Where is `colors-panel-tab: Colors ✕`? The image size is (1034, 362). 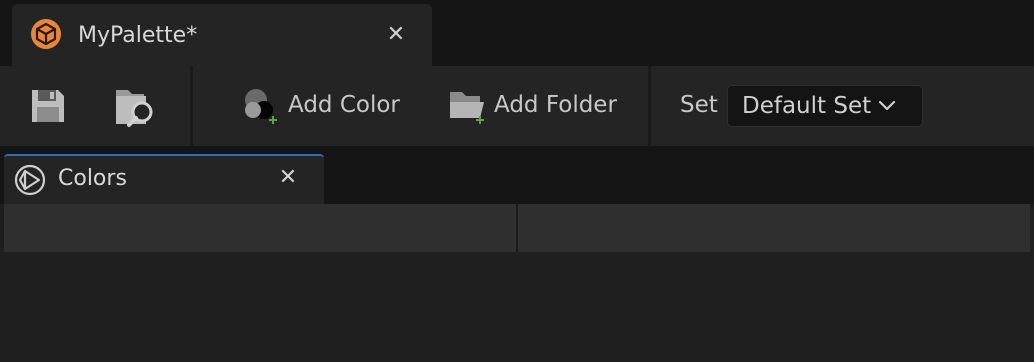
colors-panel-tab: Colors ✕ is located at coordinates (164, 179).